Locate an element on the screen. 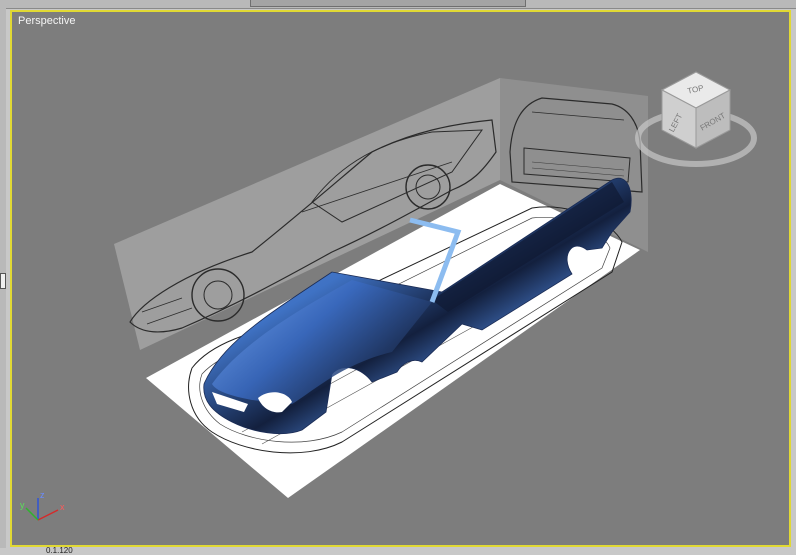  timeline-slider is located at coordinates (388, 3).